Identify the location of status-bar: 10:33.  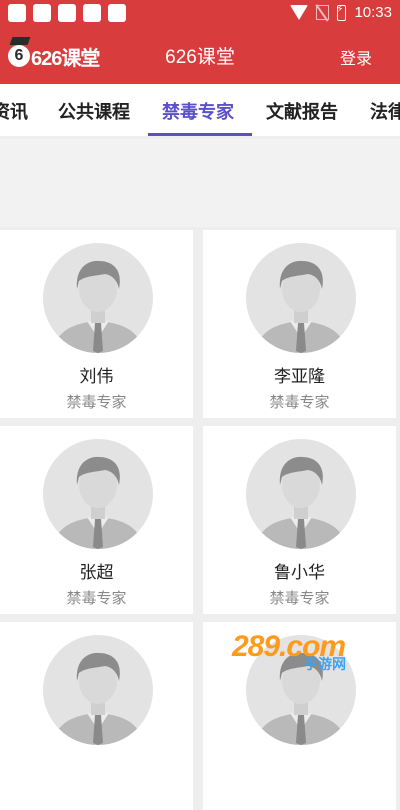
(200, 14).